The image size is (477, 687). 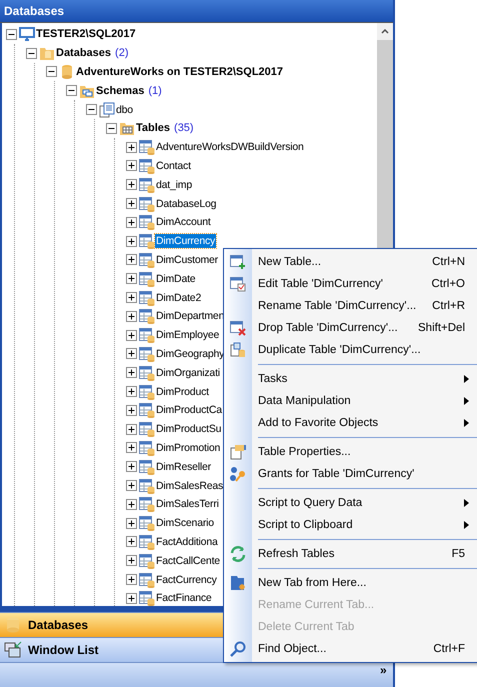 I want to click on tree-item: FactFinance, so click(x=184, y=598).